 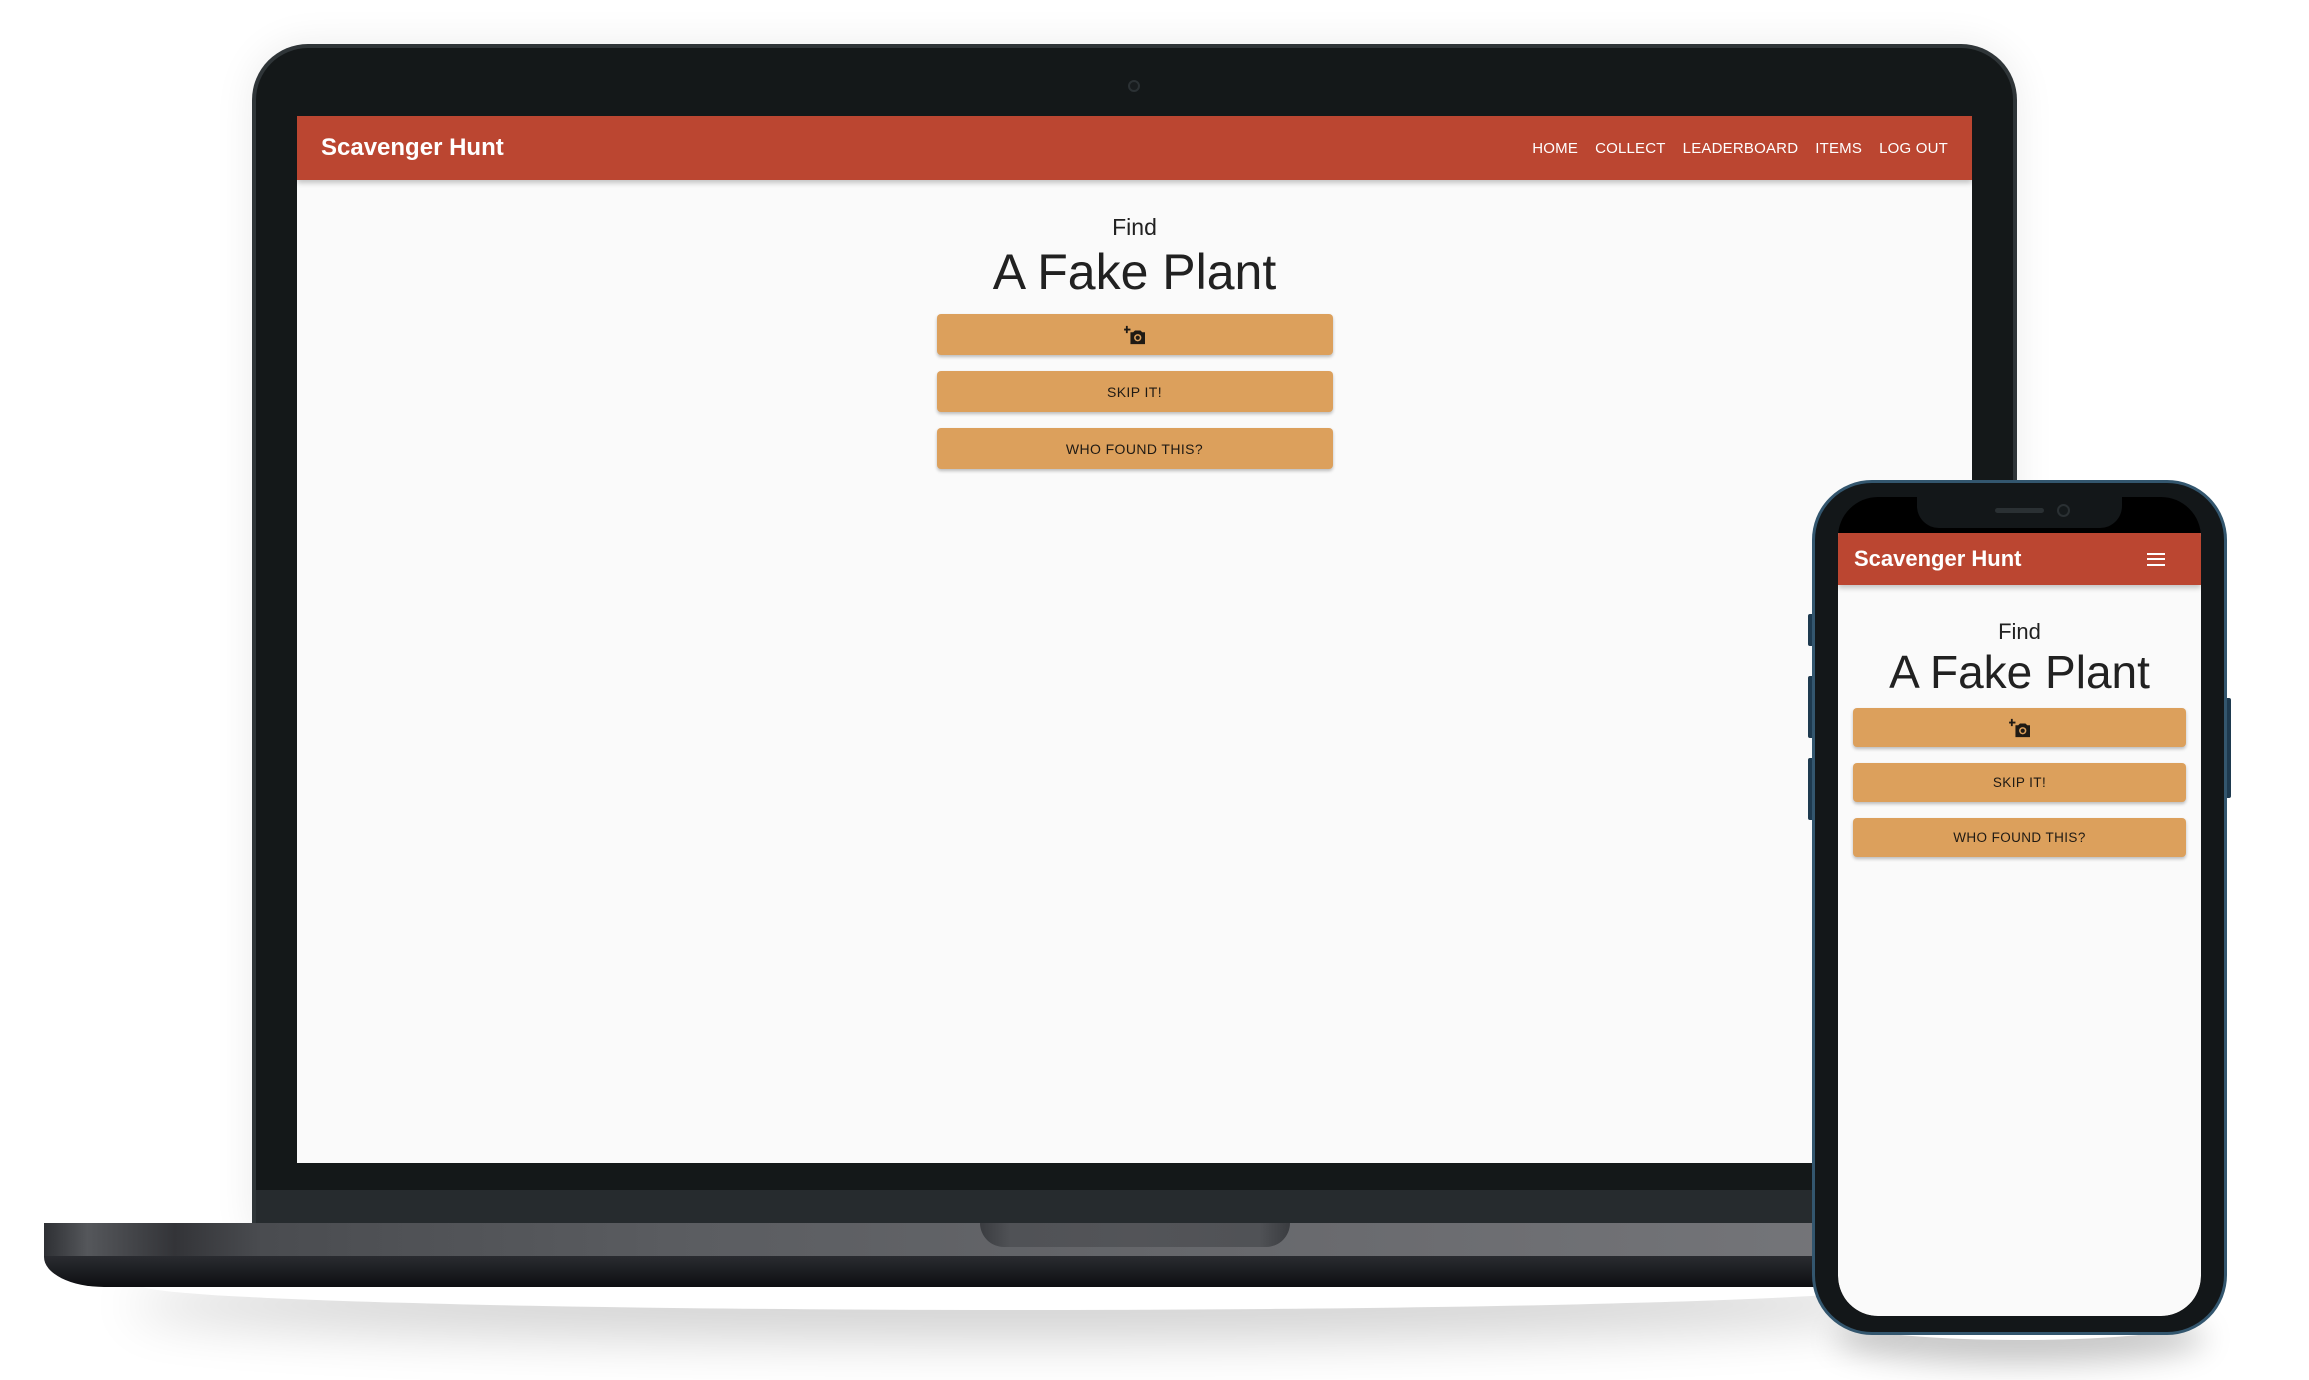 What do you see at coordinates (1913, 148) in the screenshot?
I see `nav-log-out: Log out` at bounding box center [1913, 148].